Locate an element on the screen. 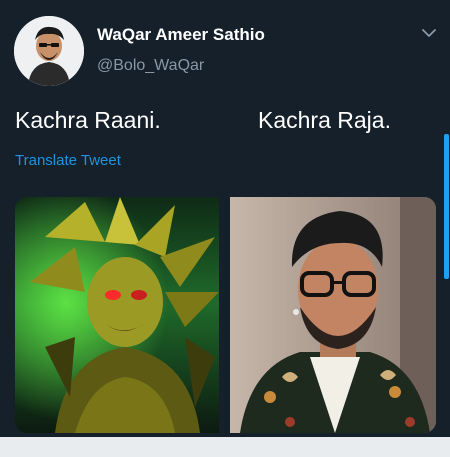 This screenshot has height=457, width=450. tweet-text-right: Kachra Raja. is located at coordinates (324, 120).